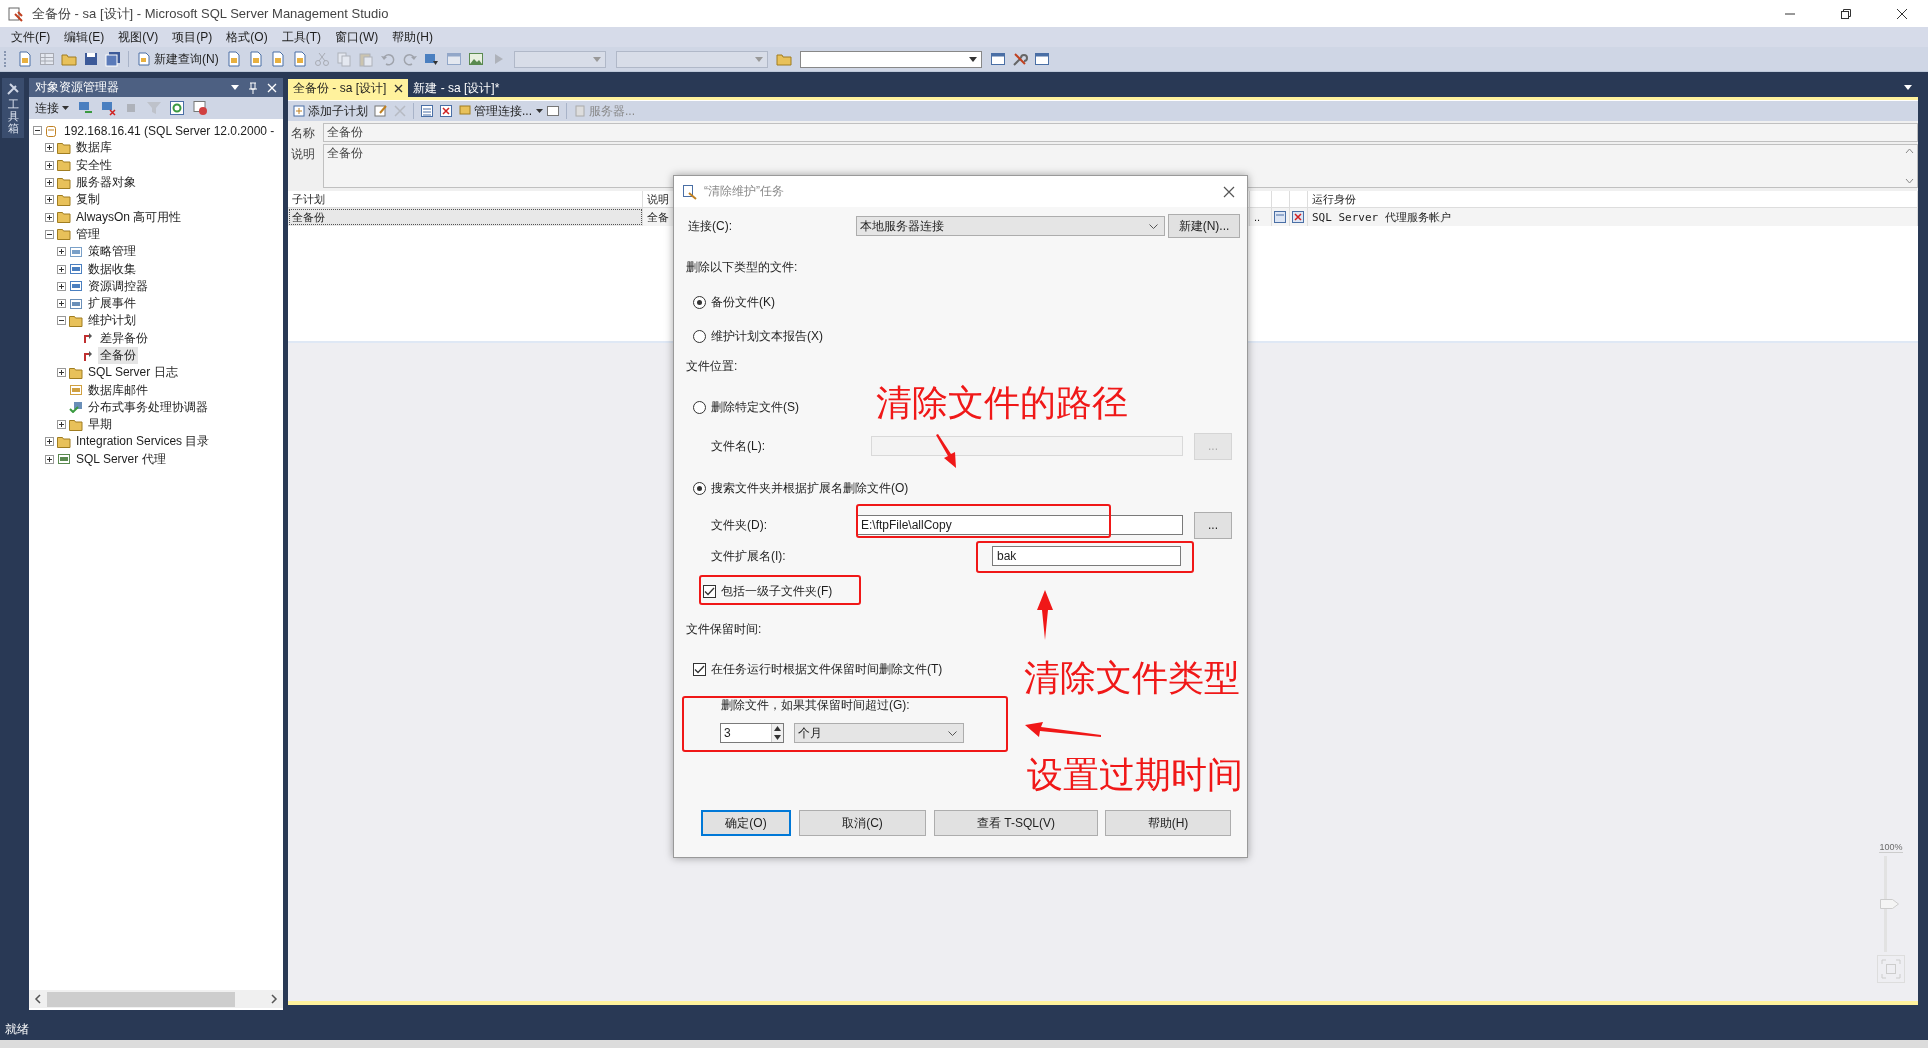 Image resolution: width=1928 pixels, height=1048 pixels. I want to click on section-label: 文件位置:, so click(712, 366).